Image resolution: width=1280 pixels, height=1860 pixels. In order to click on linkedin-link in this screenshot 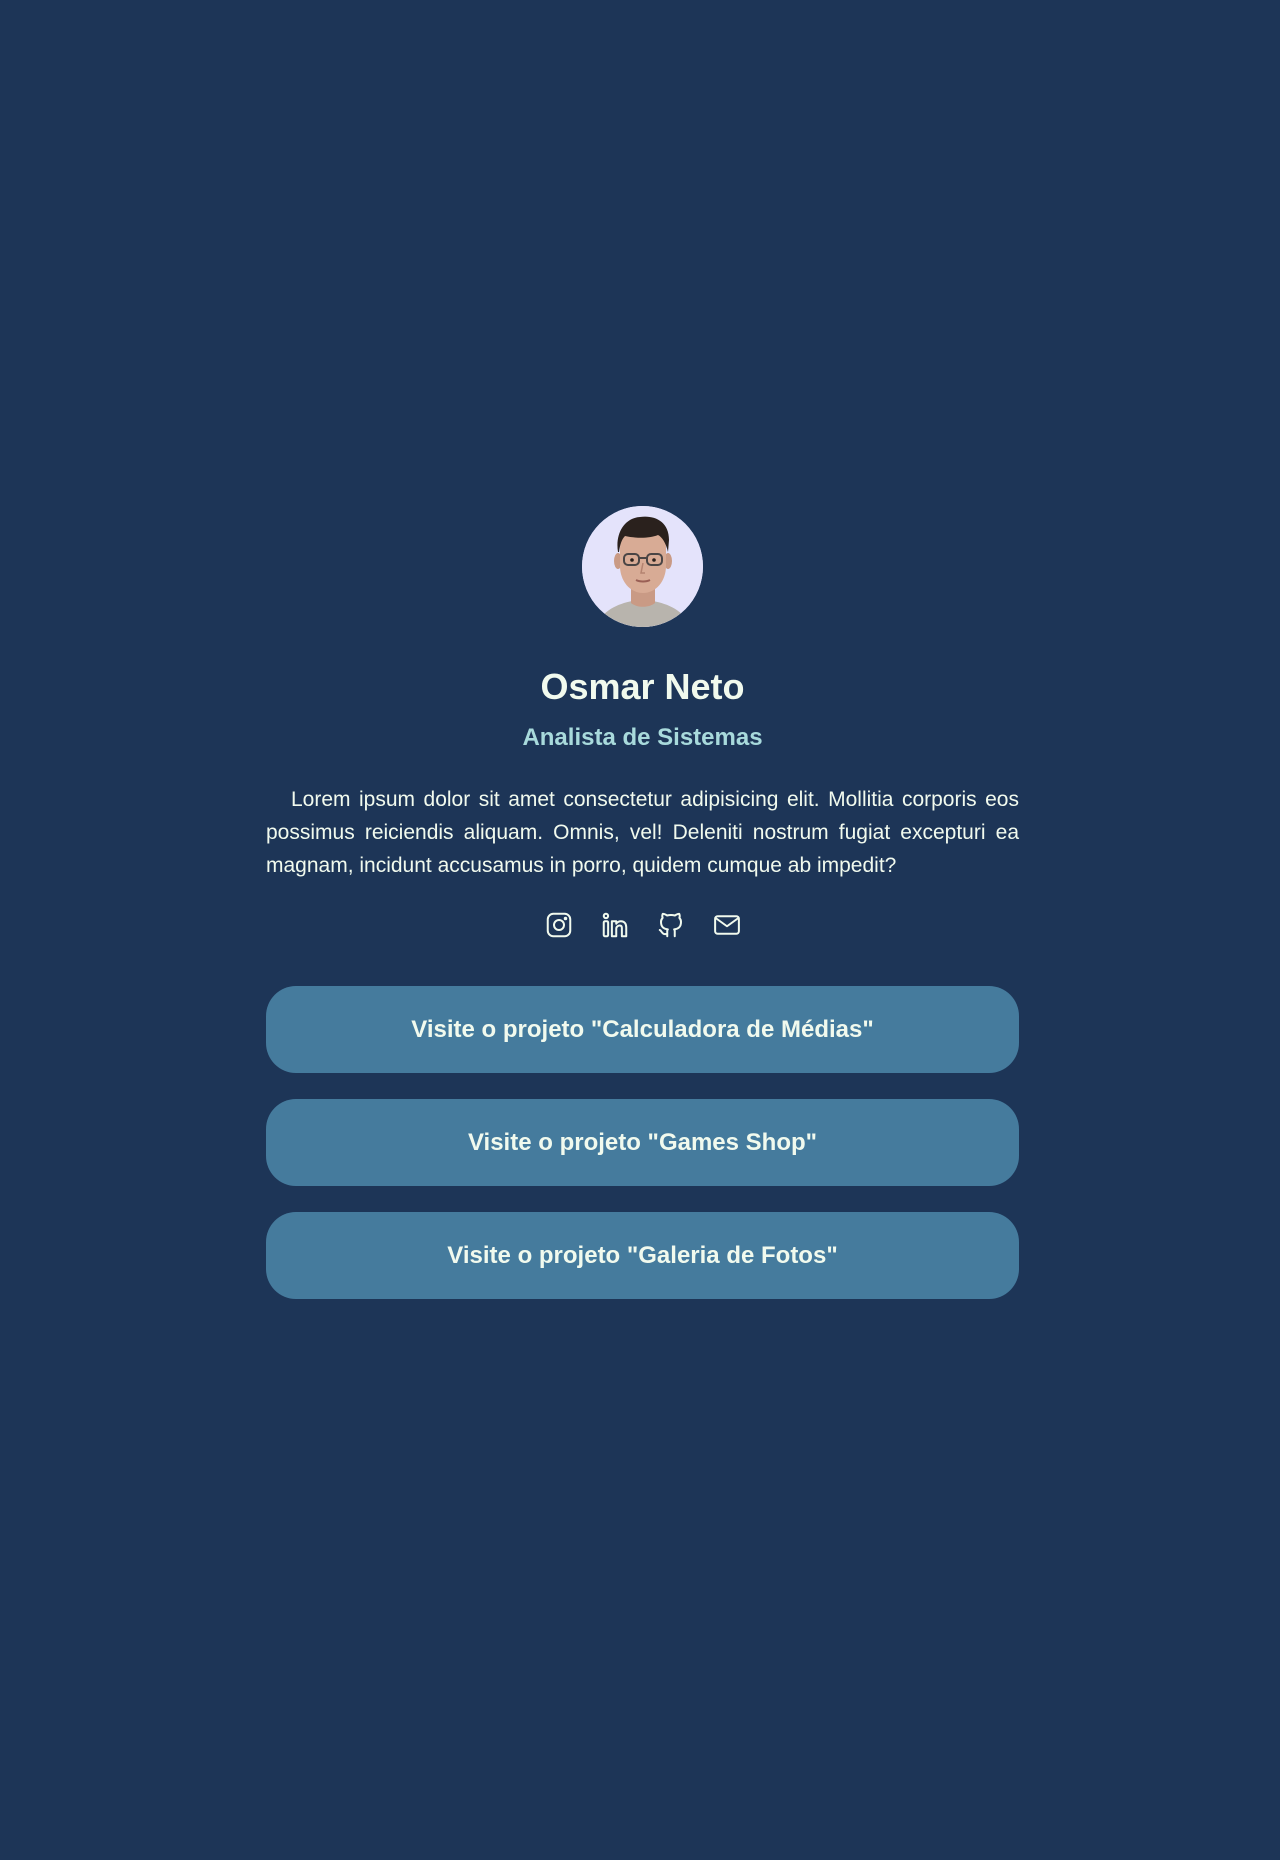, I will do `click(615, 925)`.